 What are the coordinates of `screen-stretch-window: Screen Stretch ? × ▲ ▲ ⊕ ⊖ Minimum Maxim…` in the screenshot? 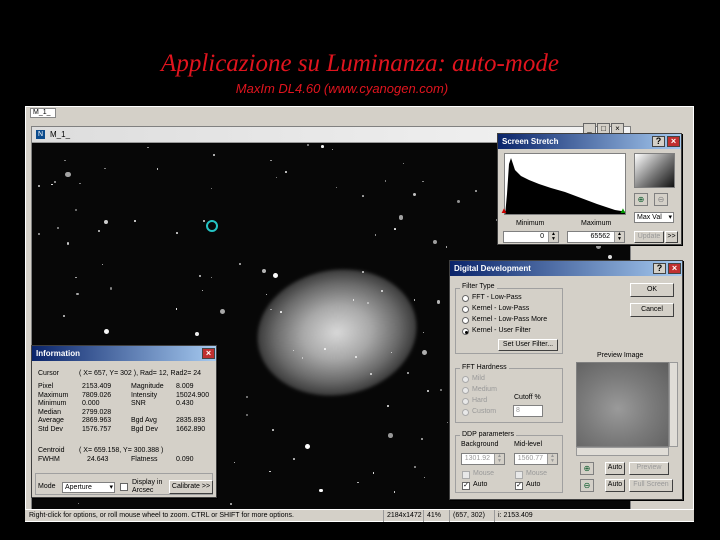 It's located at (589, 189).